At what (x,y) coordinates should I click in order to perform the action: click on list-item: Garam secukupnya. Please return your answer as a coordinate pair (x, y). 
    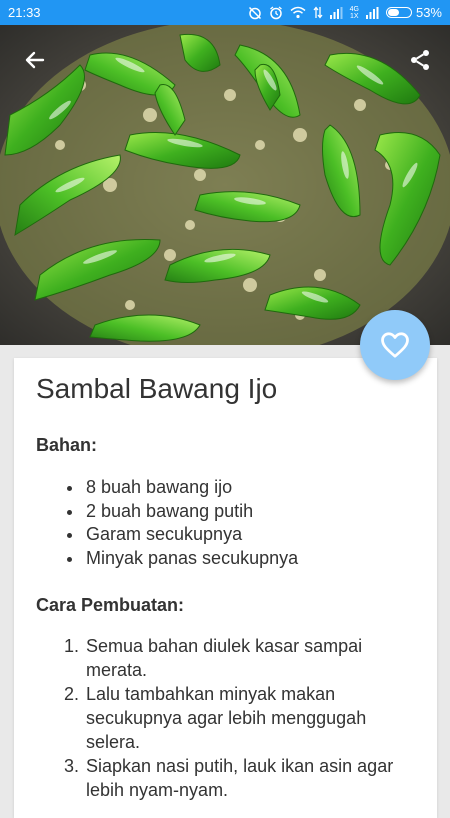
    Looking at the image, I should click on (191, 535).